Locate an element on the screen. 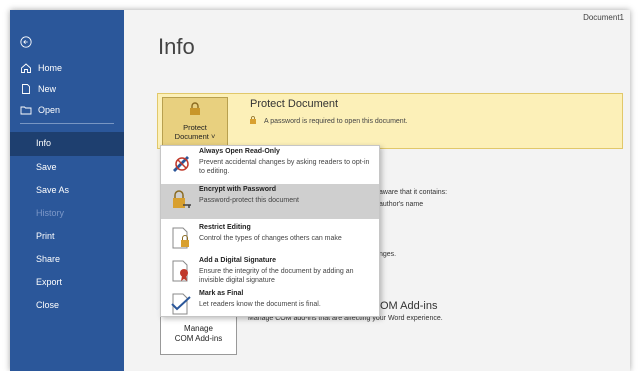 The height and width of the screenshot is (371, 642). menu-item-description: Password-protect this document is located at coordinates (249, 200).